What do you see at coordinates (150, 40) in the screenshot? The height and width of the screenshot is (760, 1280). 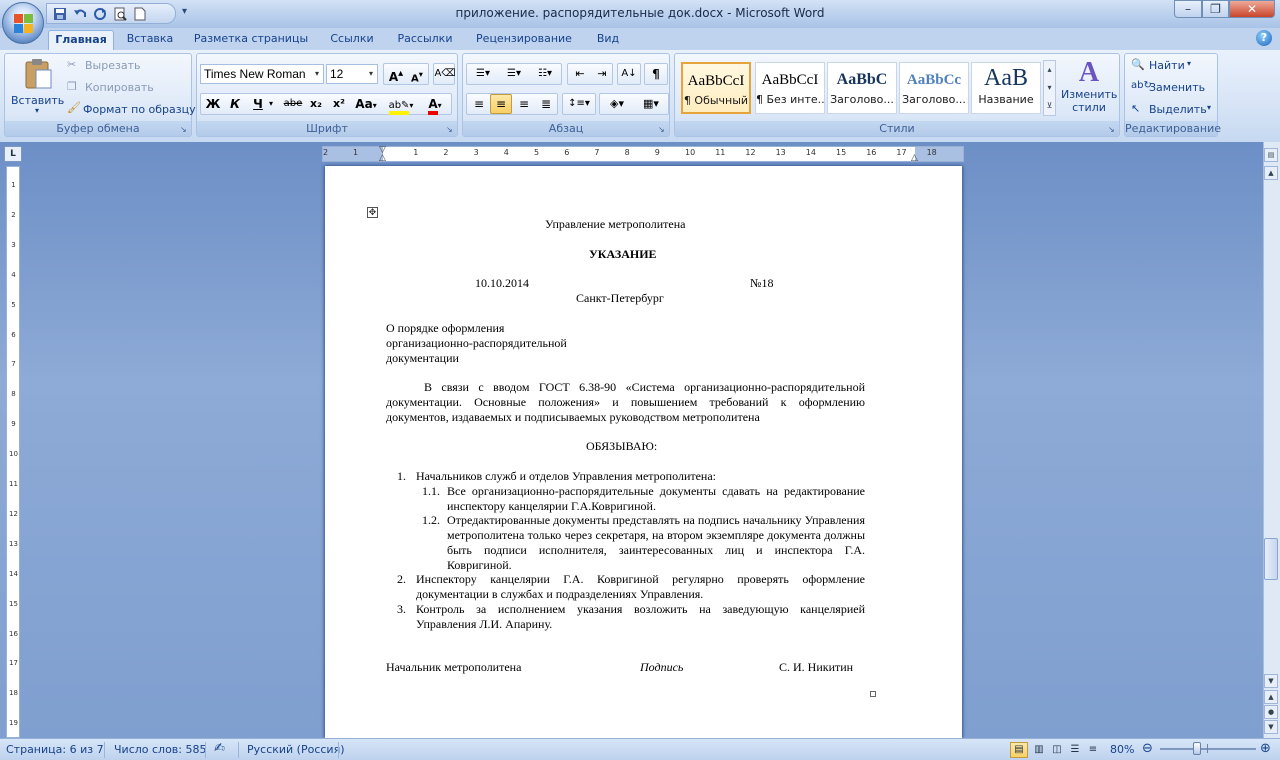 I see `tab-insert: Вставка` at bounding box center [150, 40].